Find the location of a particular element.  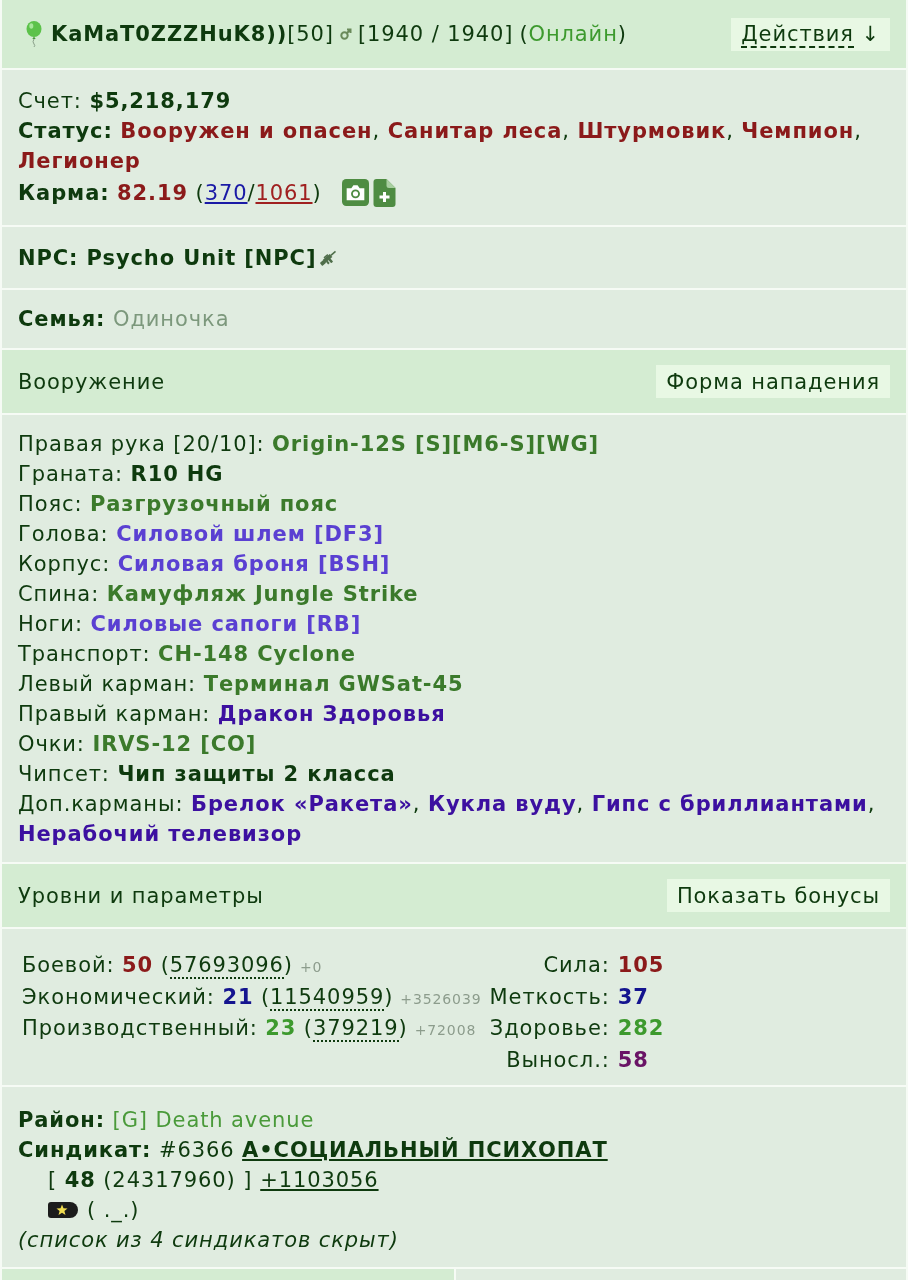

syndicate-rank: ( ._.) is located at coordinates (113, 1211).